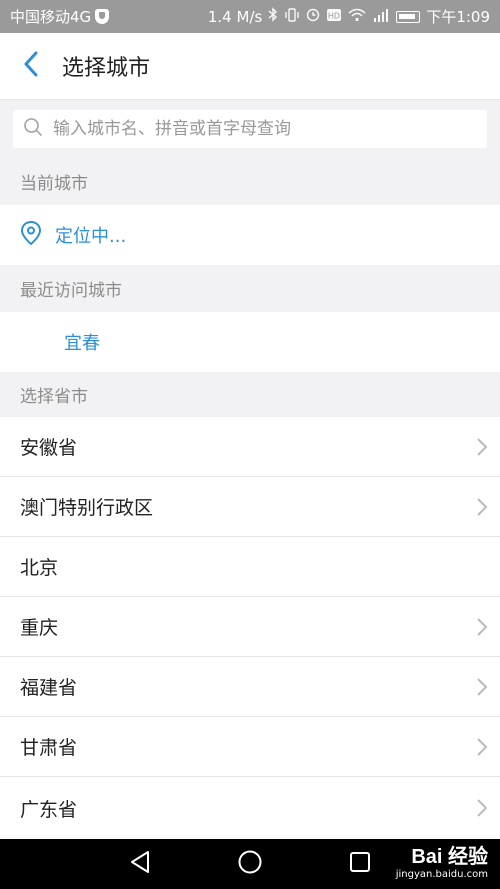 Image resolution: width=500 pixels, height=889 pixels. I want to click on nav-back-button, so click(140, 864).